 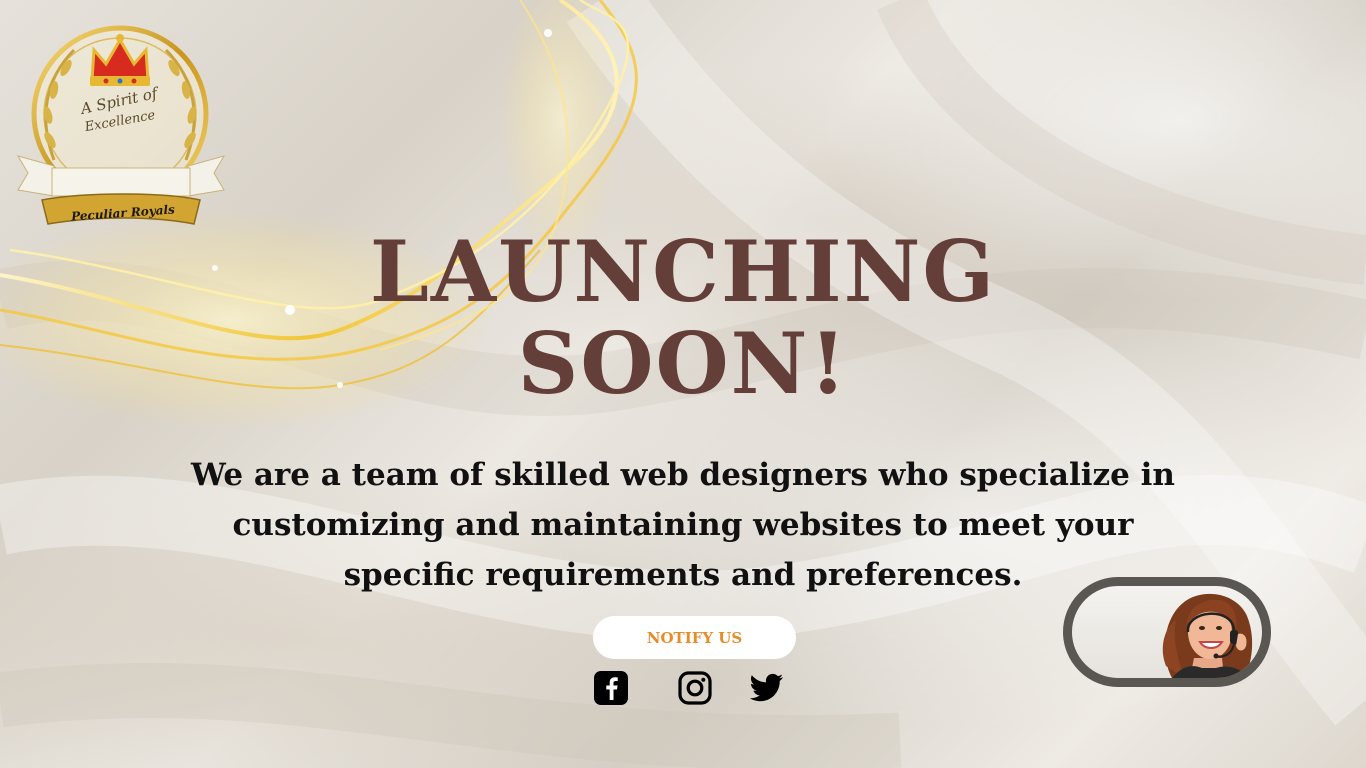 I want to click on facebook-icon, so click(x=611, y=688).